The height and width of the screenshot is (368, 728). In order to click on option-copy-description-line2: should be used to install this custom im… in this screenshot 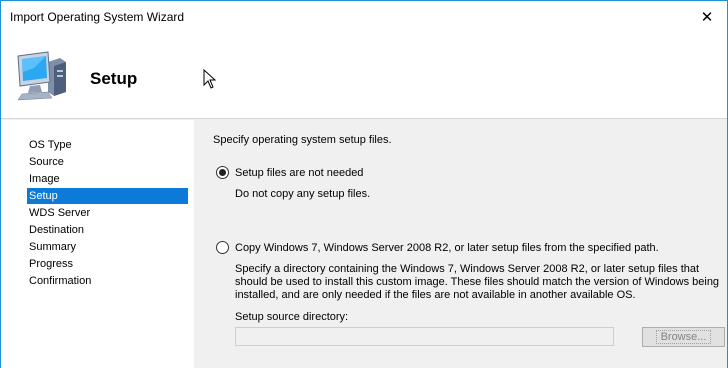, I will do `click(477, 282)`.